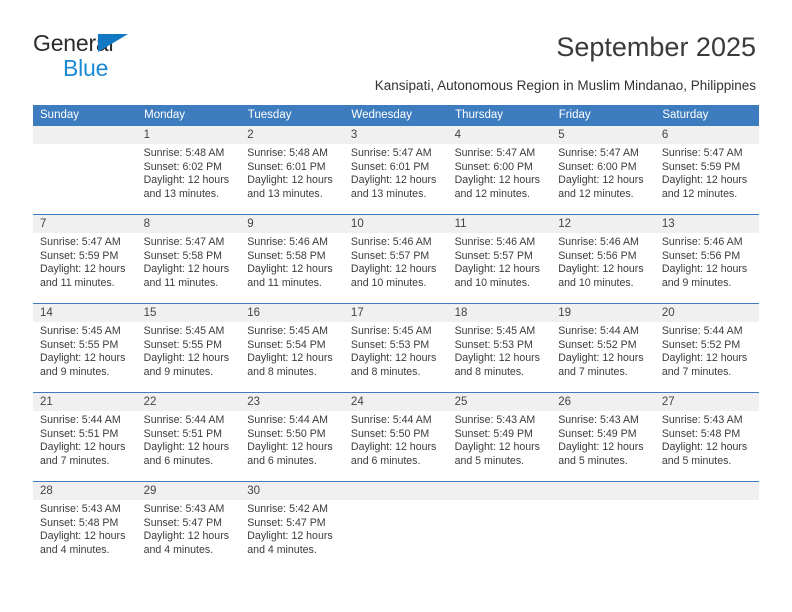  Describe the element at coordinates (85, 491) in the screenshot. I see `day-number: 28` at that location.